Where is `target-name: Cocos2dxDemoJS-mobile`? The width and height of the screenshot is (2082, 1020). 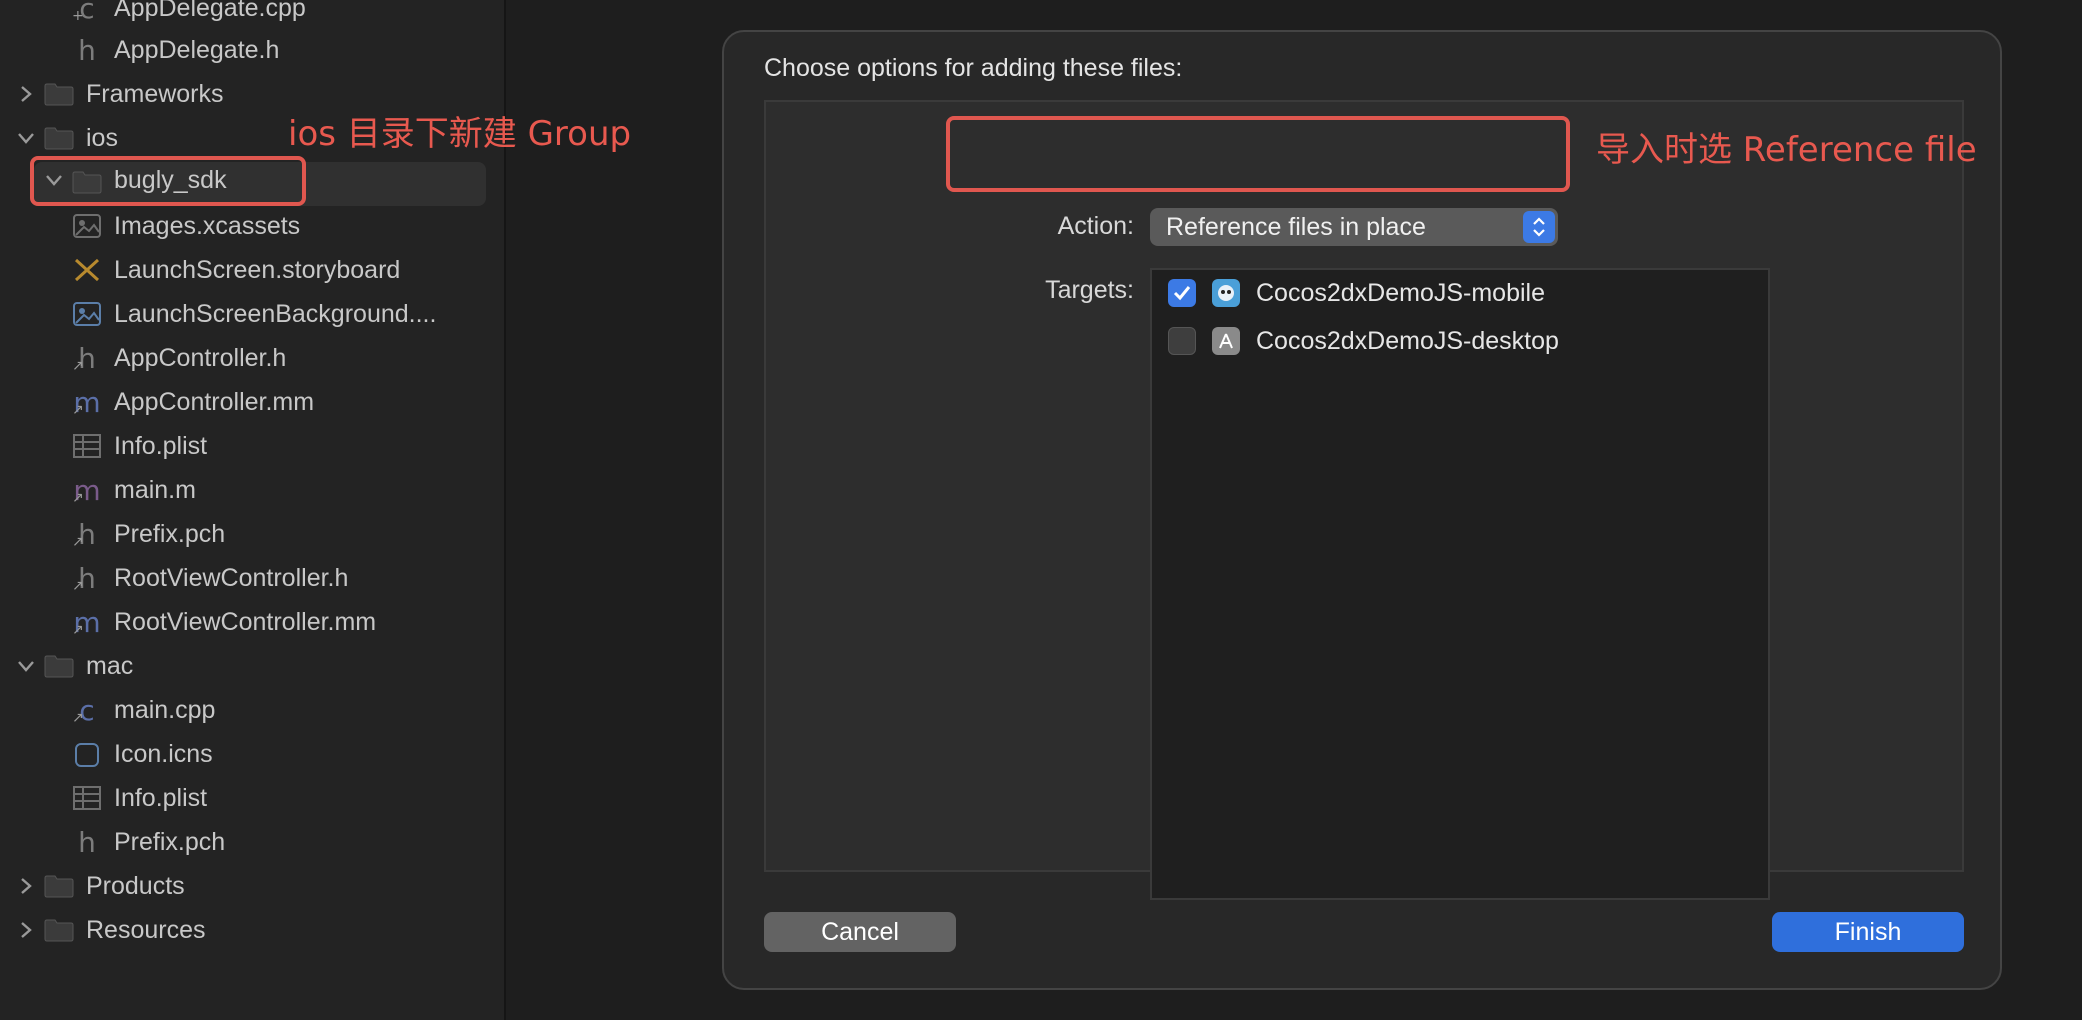
target-name: Cocos2dxDemoJS-mobile is located at coordinates (1401, 292).